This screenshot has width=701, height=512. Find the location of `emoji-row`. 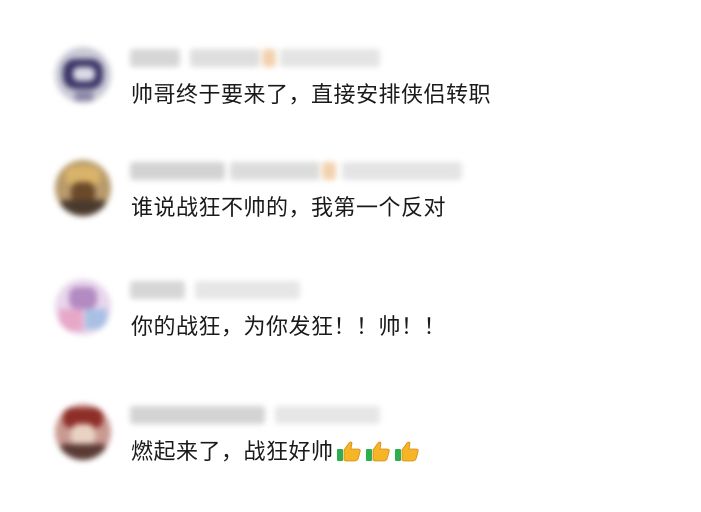

emoji-row is located at coordinates (379, 455).